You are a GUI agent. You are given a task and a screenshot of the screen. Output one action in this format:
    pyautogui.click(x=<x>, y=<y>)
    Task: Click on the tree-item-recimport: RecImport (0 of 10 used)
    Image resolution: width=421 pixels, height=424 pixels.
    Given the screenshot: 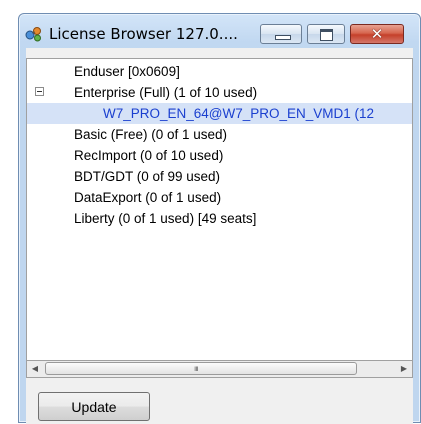 What is the action you would take?
    pyautogui.click(x=148, y=155)
    